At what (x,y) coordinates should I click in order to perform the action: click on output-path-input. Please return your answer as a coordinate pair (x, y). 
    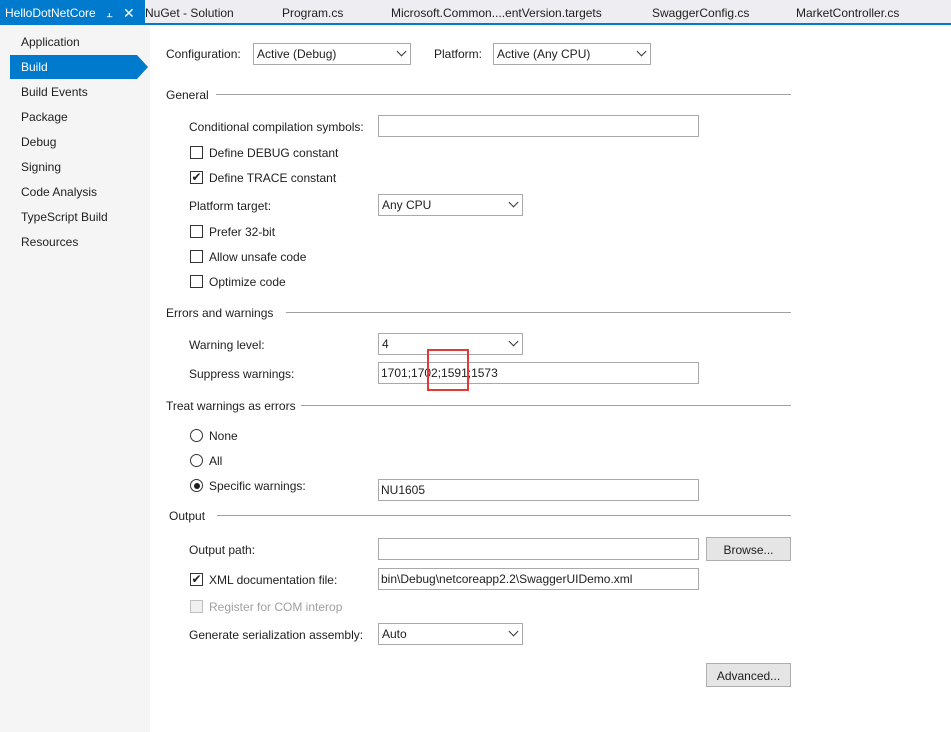
    Looking at the image, I should click on (538, 549).